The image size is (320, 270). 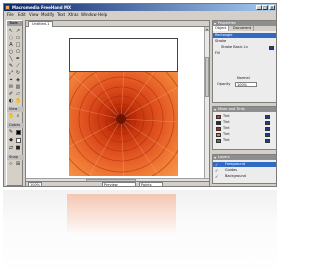 I want to click on menu-modify: Modify, so click(x=47, y=14).